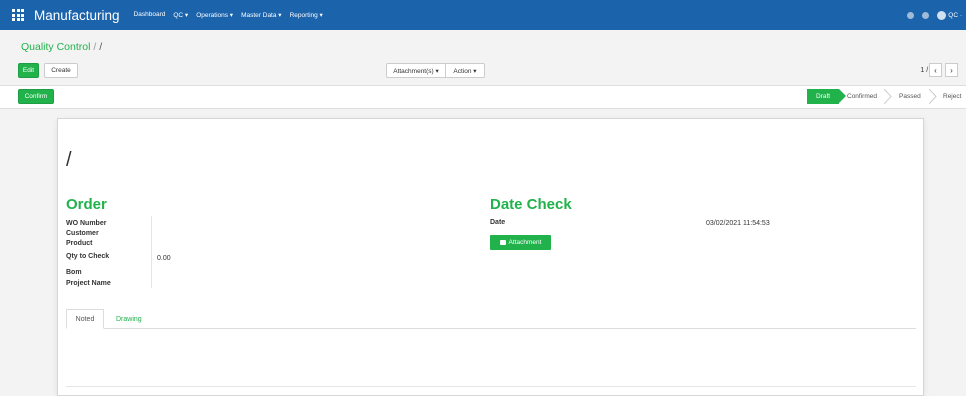  What do you see at coordinates (483, 108) in the screenshot?
I see `statusbar-divider` at bounding box center [483, 108].